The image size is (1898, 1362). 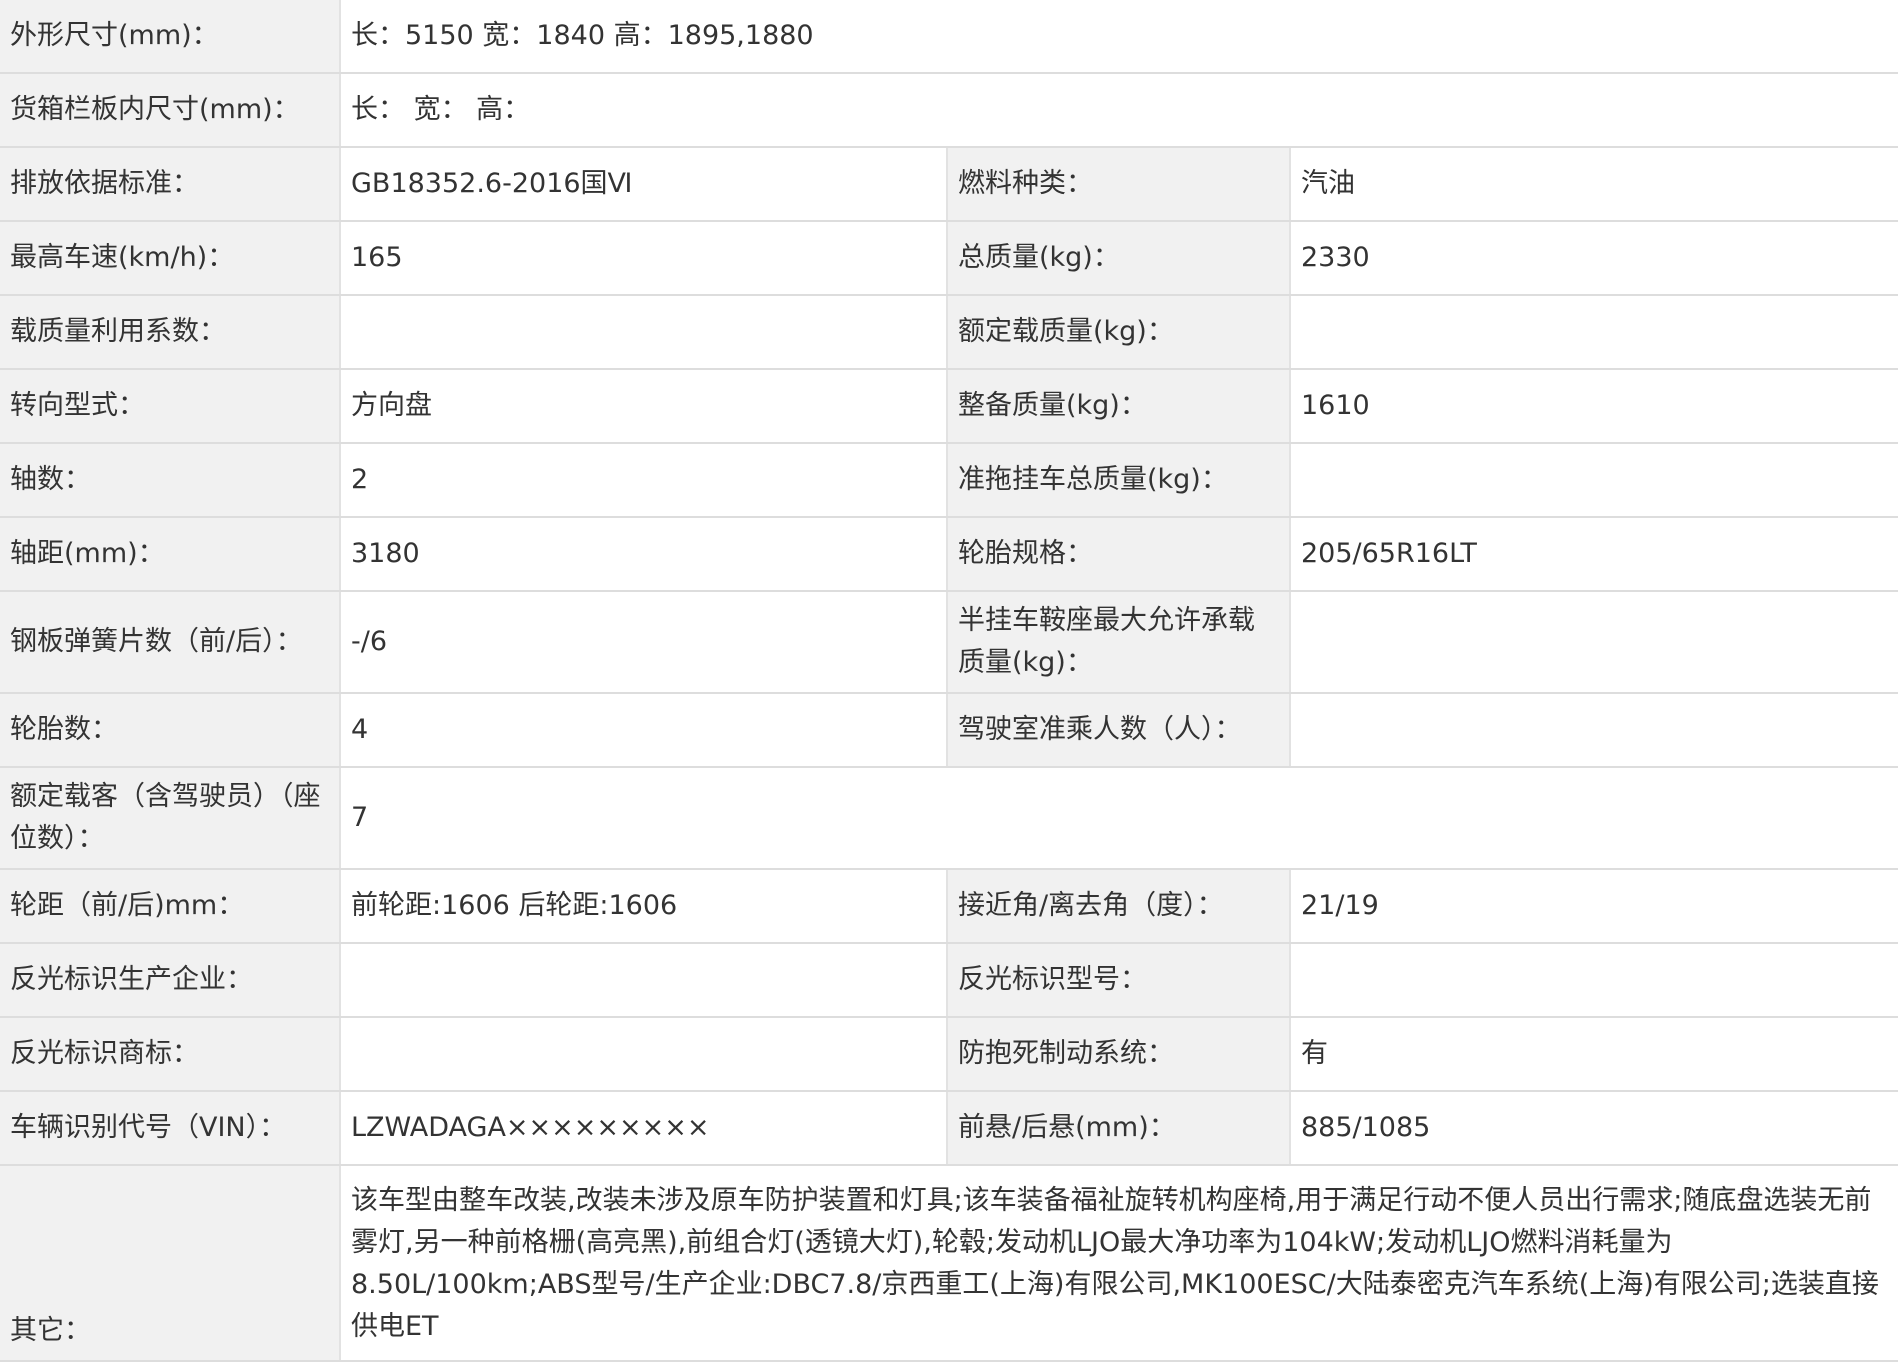 What do you see at coordinates (170, 258) in the screenshot?
I see `spec-label: 最高车速(km/h)：` at bounding box center [170, 258].